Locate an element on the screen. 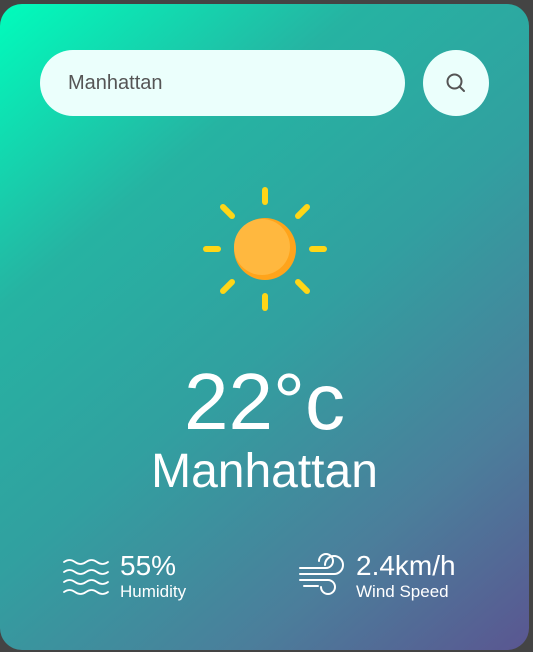 The width and height of the screenshot is (533, 652). search-button is located at coordinates (456, 83).